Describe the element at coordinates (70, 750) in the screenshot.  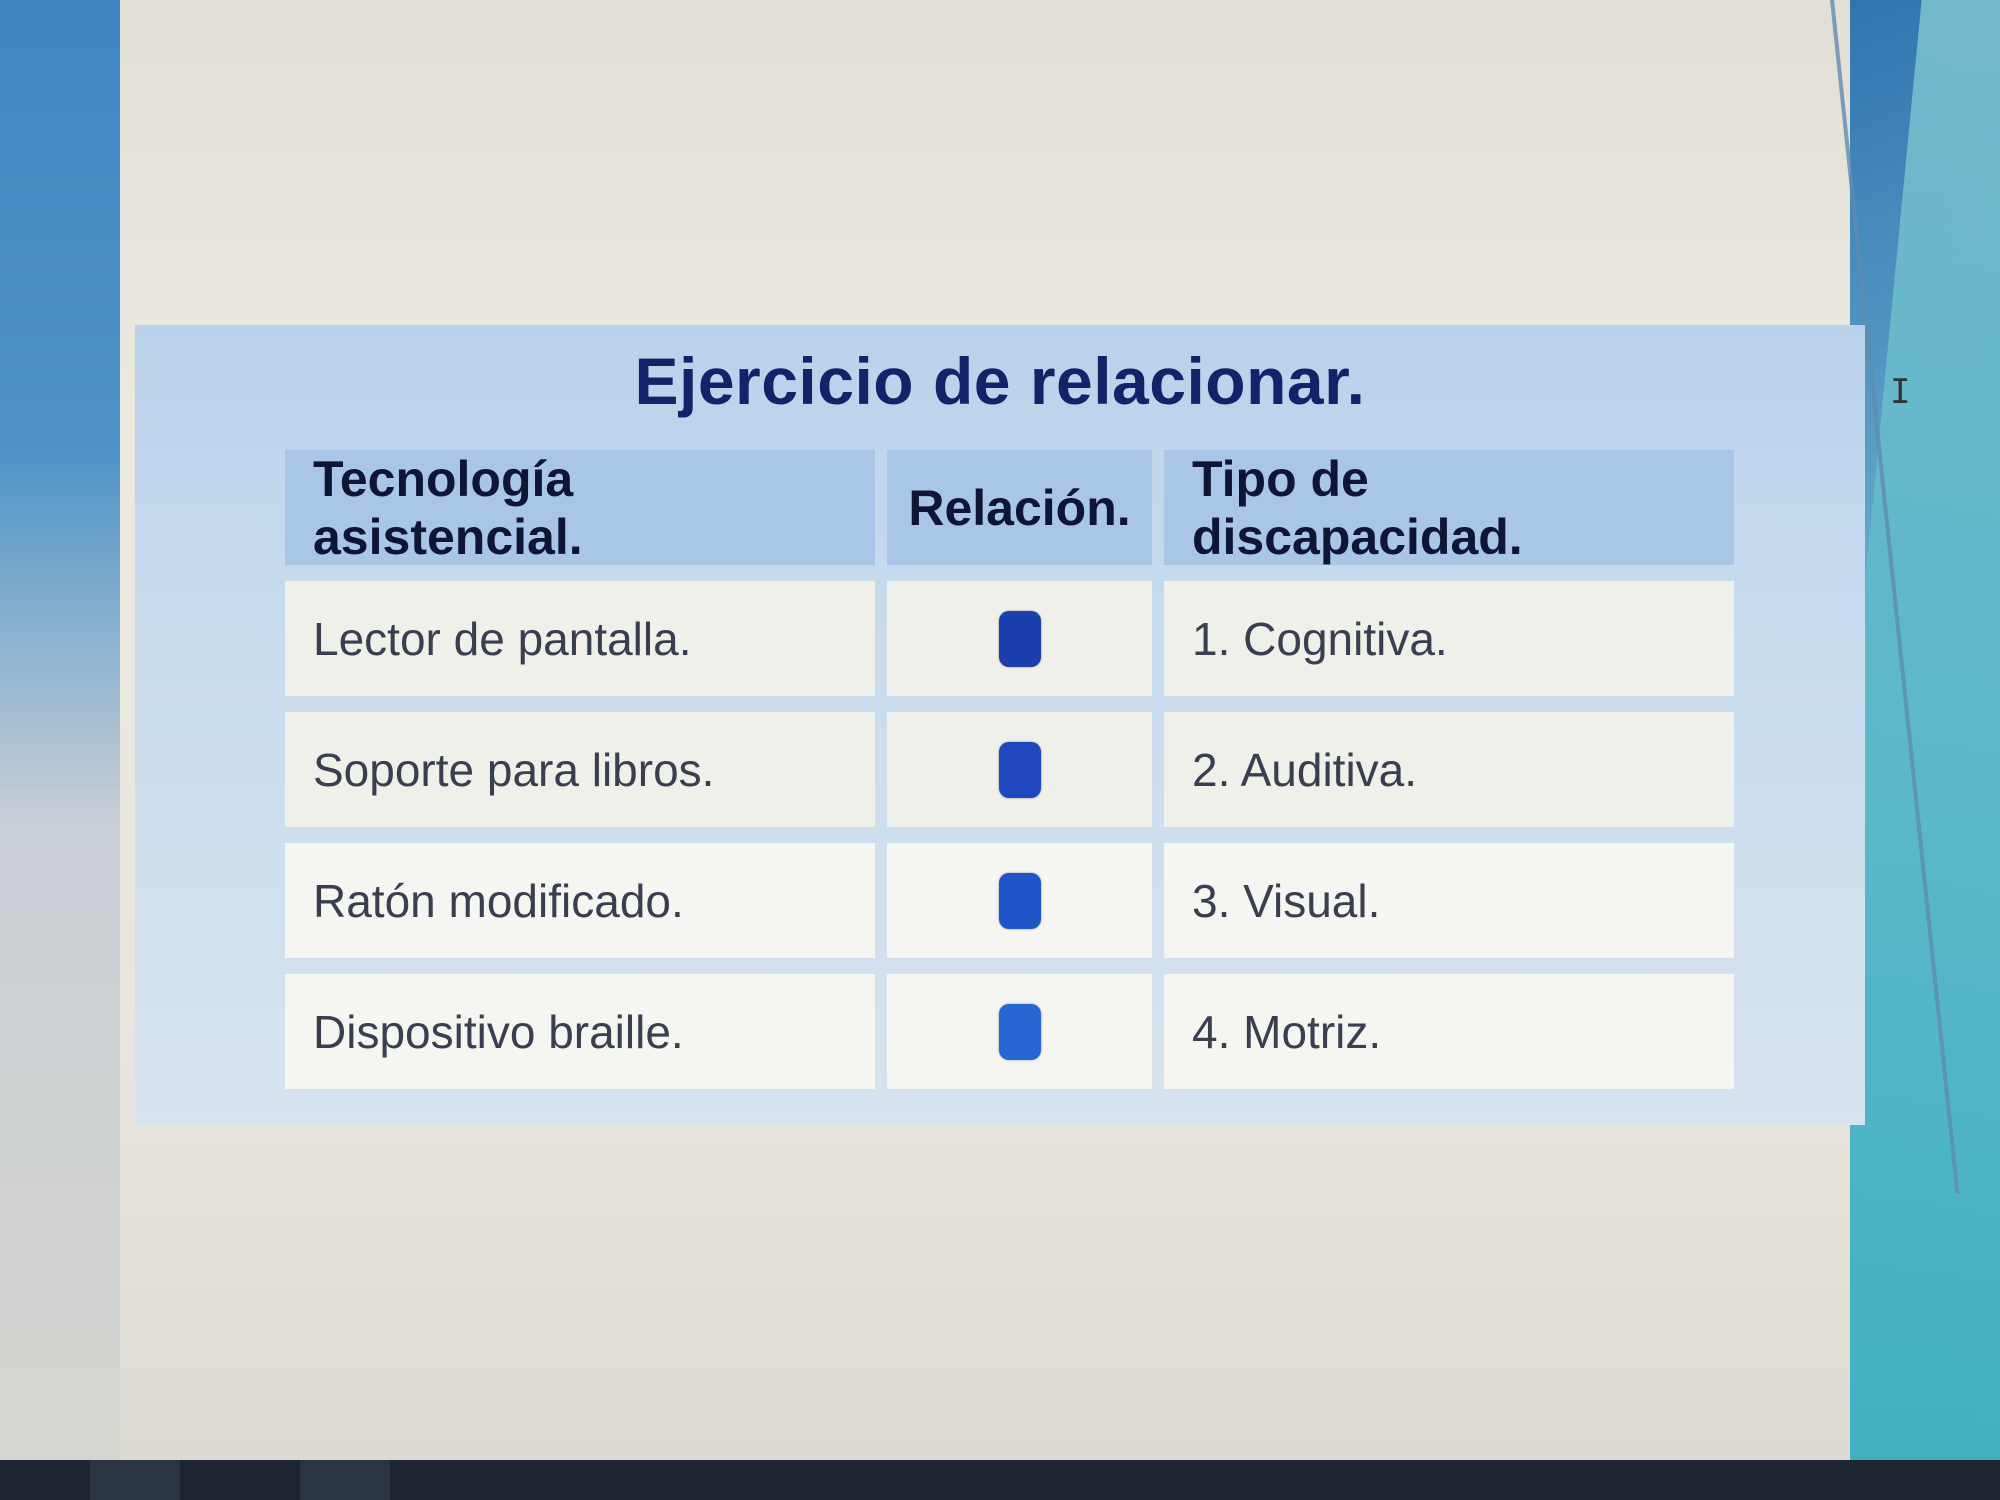
I see `desktop-background-left` at that location.